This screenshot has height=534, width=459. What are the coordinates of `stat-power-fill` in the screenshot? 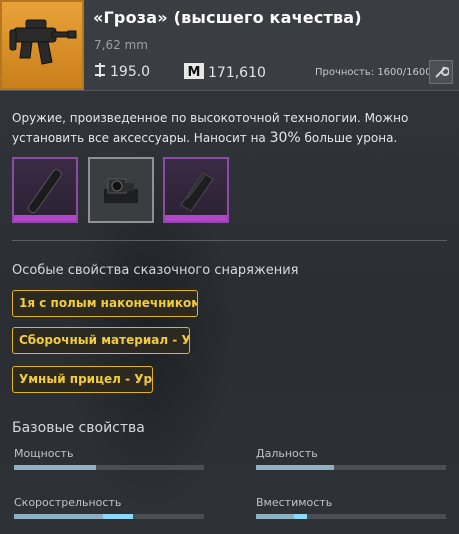 It's located at (55, 467).